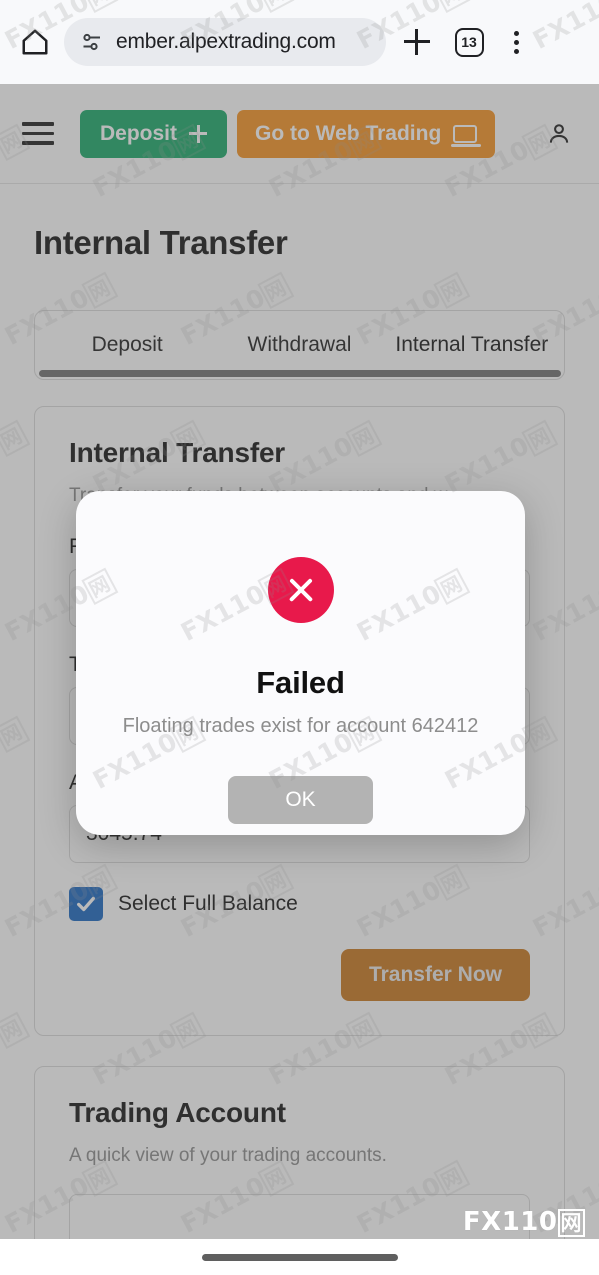 The height and width of the screenshot is (1275, 599). What do you see at coordinates (300, 800) in the screenshot?
I see `ok-button: OK` at bounding box center [300, 800].